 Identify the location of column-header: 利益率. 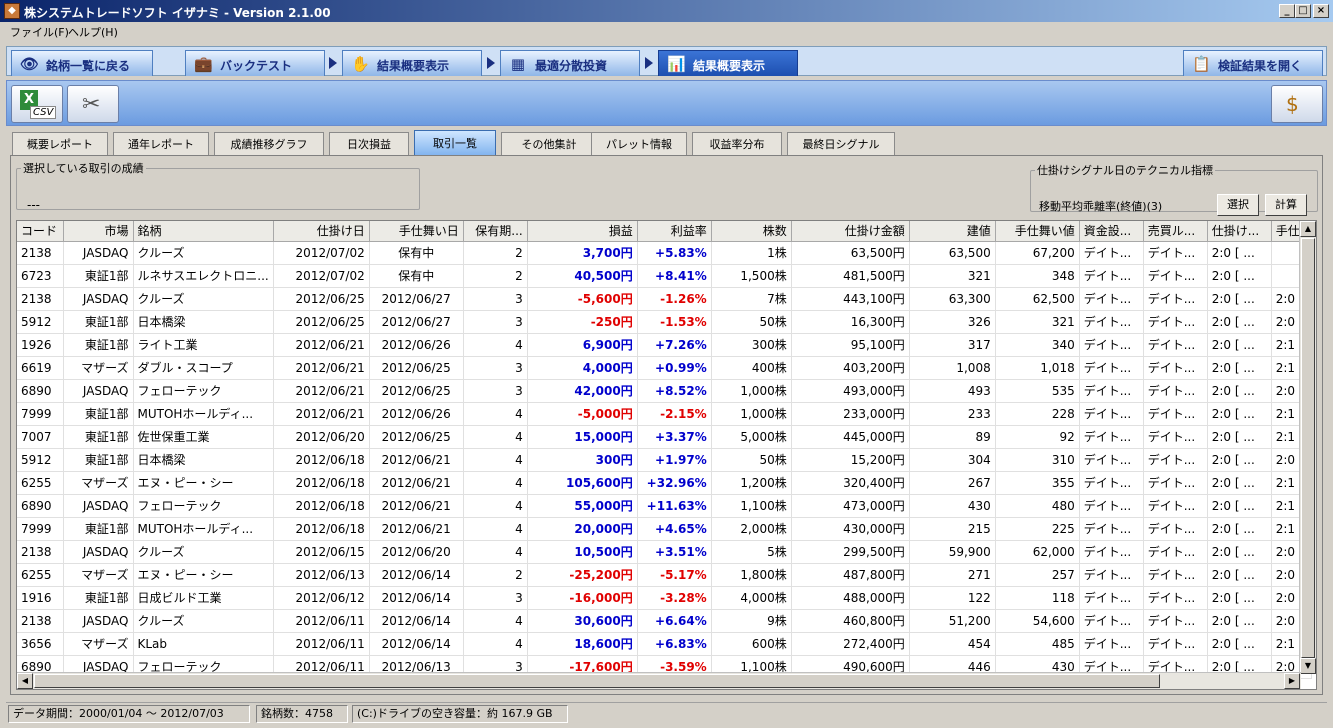
(674, 231).